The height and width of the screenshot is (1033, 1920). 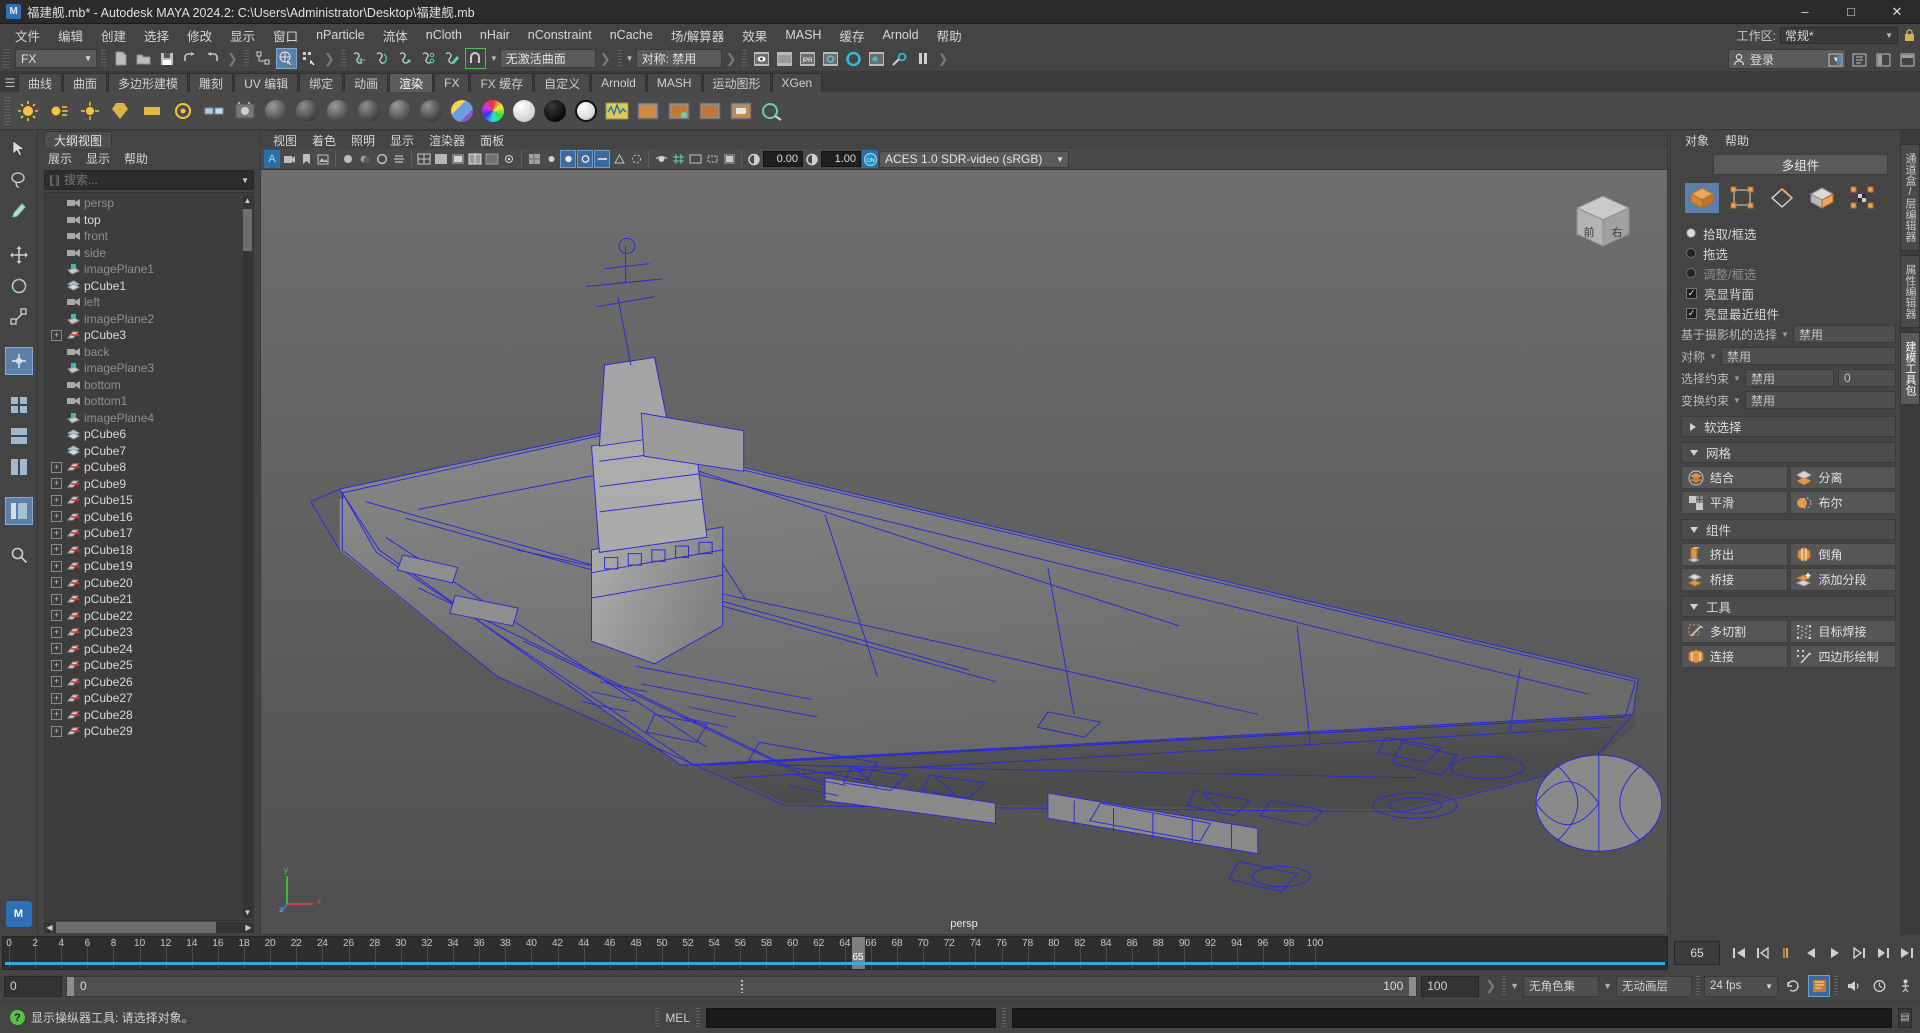 I want to click on range-right-handle, so click(x=1413, y=986).